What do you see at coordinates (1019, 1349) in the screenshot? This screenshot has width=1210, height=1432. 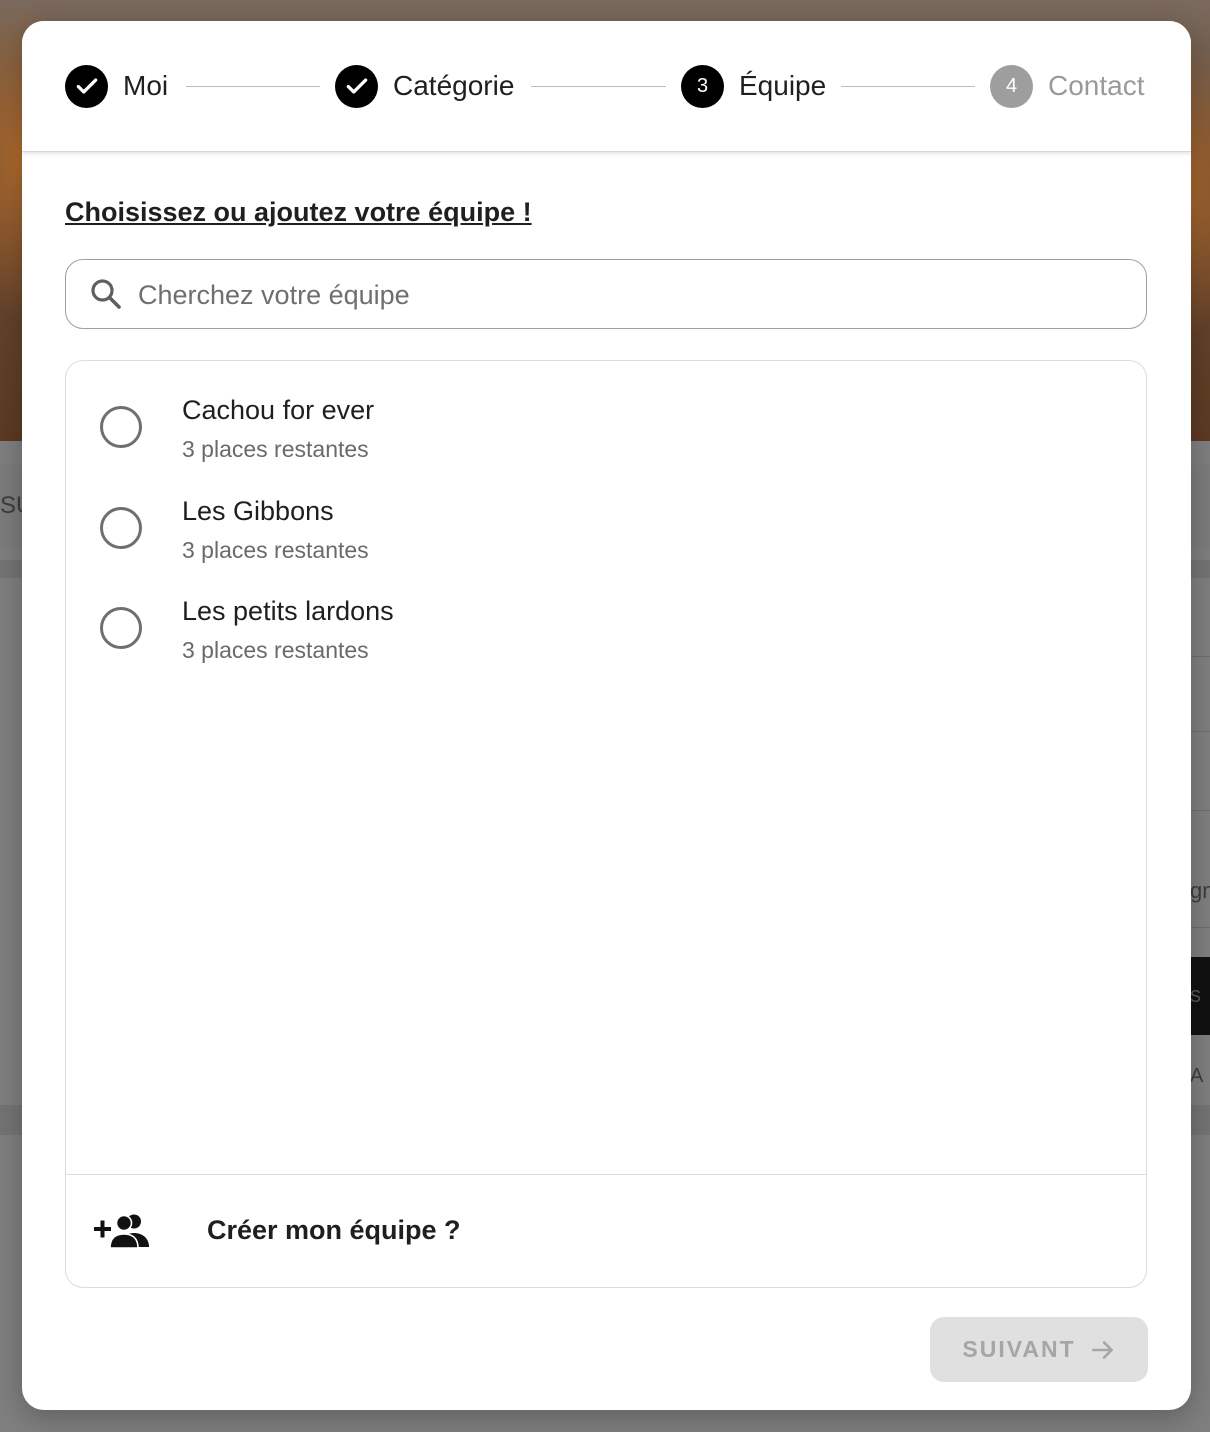 I see `next-button-label: SUIVANT` at bounding box center [1019, 1349].